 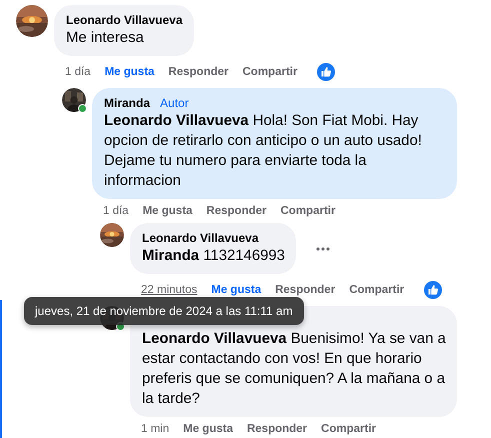 I want to click on author-name: Miranda, so click(x=127, y=103).